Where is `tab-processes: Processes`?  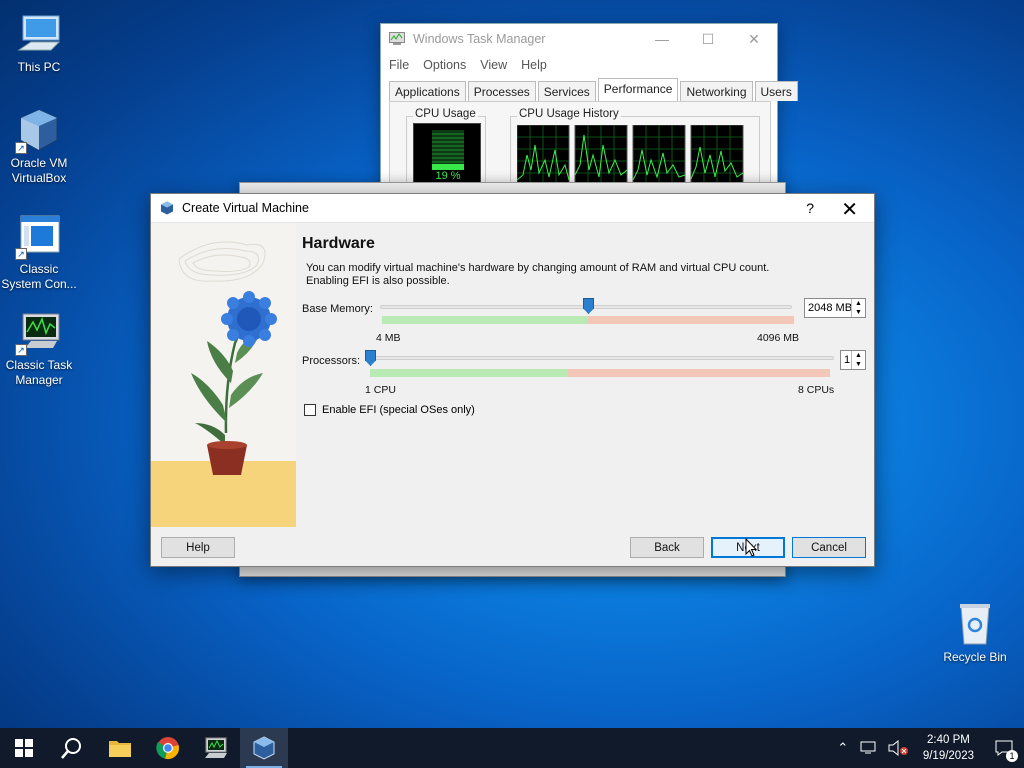
tab-processes: Processes is located at coordinates (501, 91).